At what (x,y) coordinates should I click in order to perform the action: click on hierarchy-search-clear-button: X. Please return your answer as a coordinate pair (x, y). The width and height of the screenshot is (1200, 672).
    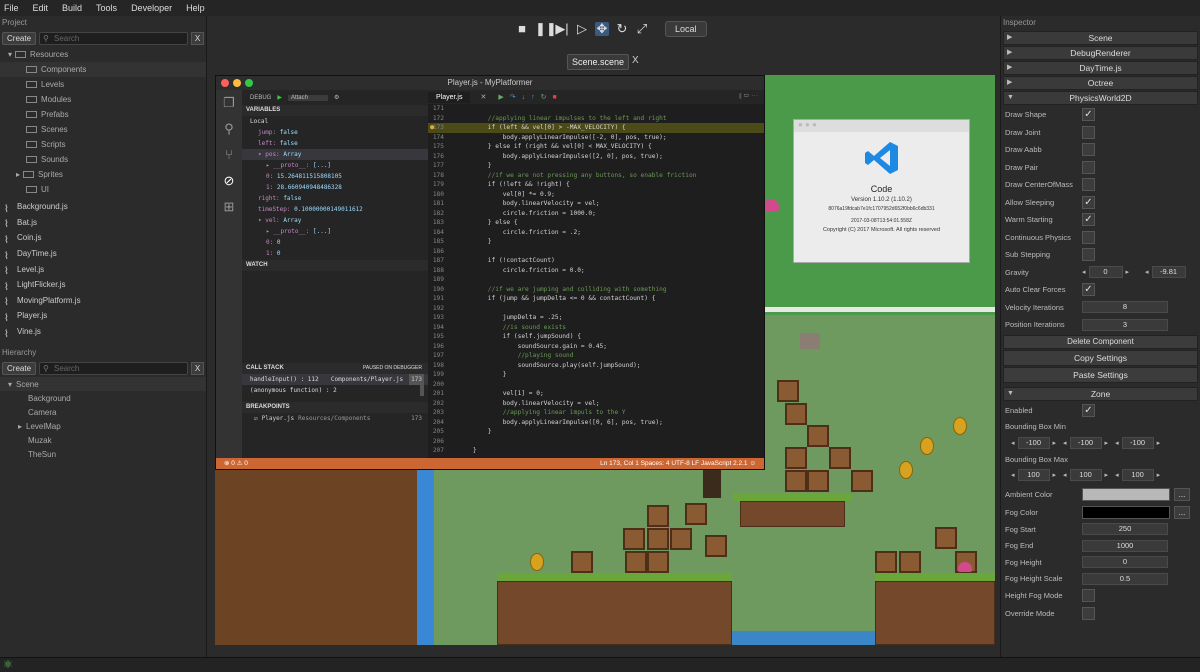
    Looking at the image, I should click on (197, 369).